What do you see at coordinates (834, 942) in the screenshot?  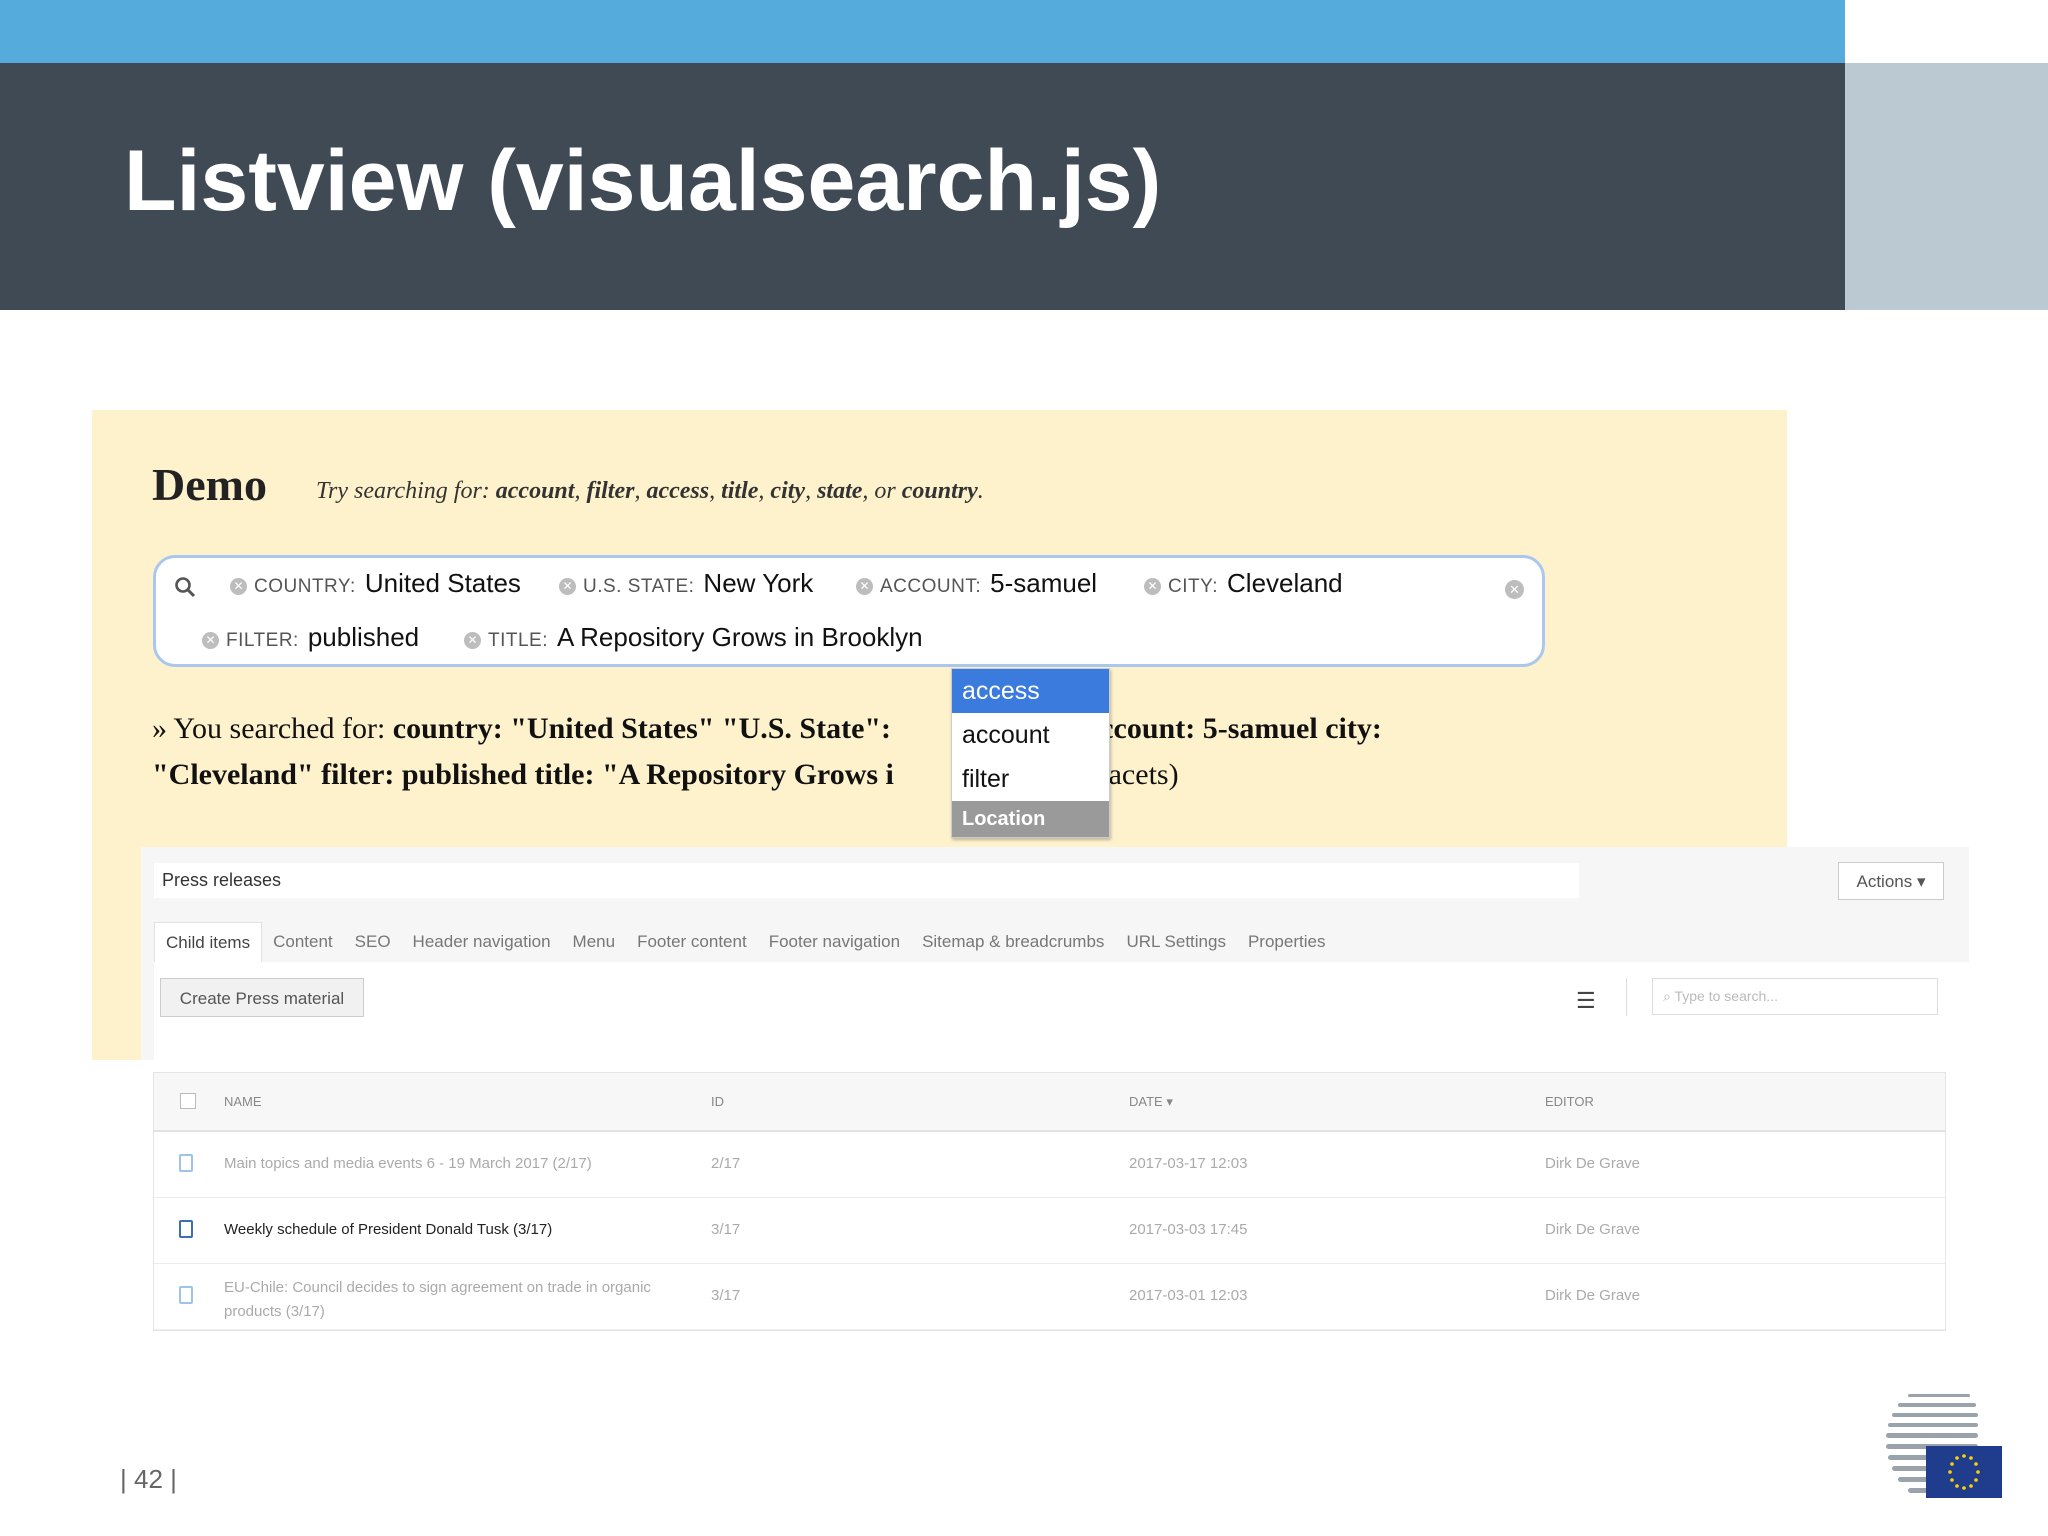 I see `tab-footer-navigation: Footer navigation` at bounding box center [834, 942].